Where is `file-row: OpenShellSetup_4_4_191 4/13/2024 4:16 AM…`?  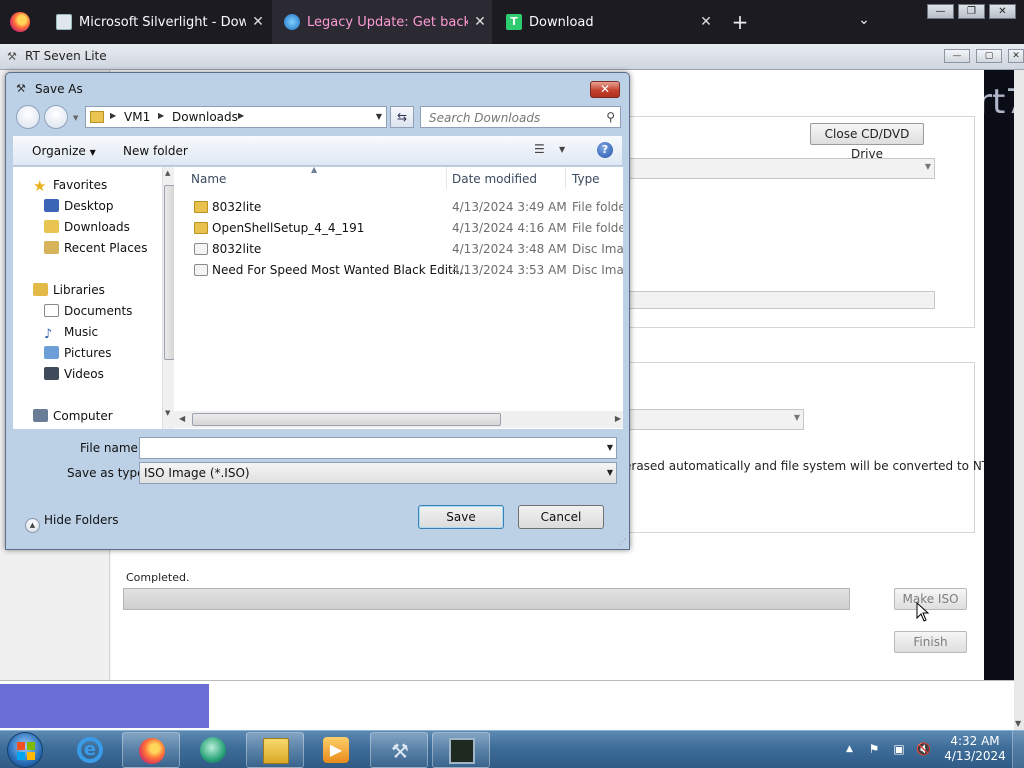
file-row: OpenShellSetup_4_4_191 4/13/2024 4:16 AM… is located at coordinates (398, 228).